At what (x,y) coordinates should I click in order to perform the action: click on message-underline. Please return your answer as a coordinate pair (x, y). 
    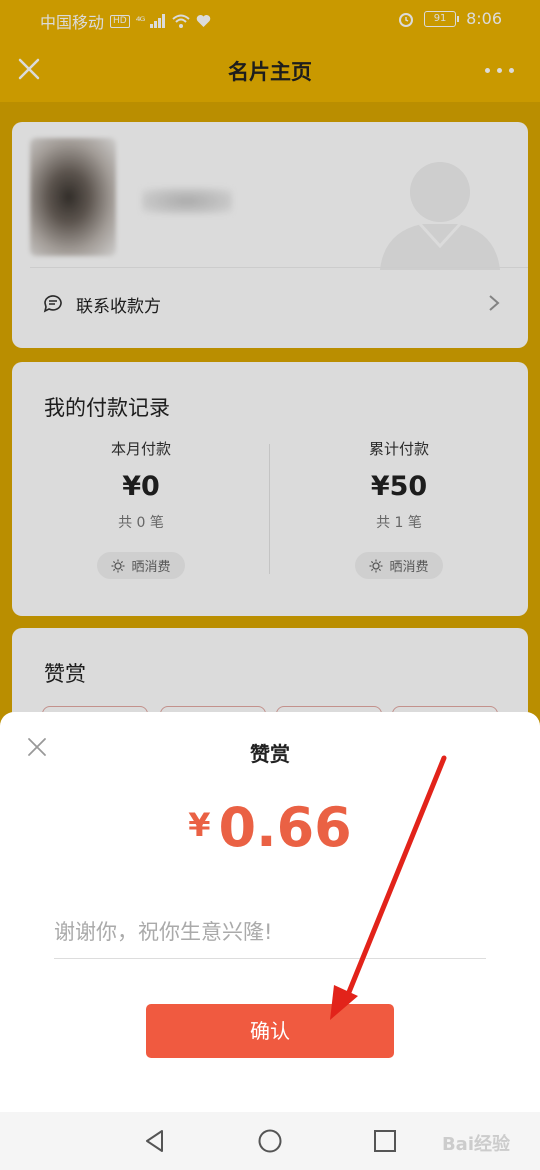
    Looking at the image, I should click on (270, 958).